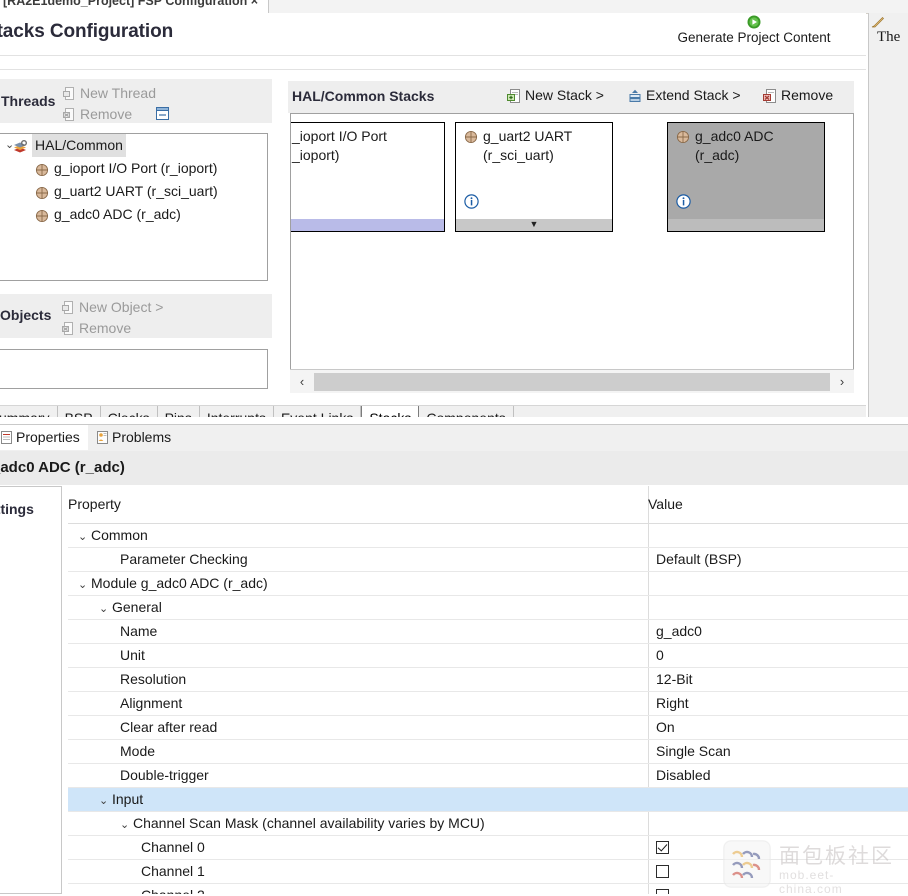 The height and width of the screenshot is (896, 908). I want to click on editor-tab-fsp-configuration: [RA2E1demo_Project] FSP Configuration ×, so click(135, 6).